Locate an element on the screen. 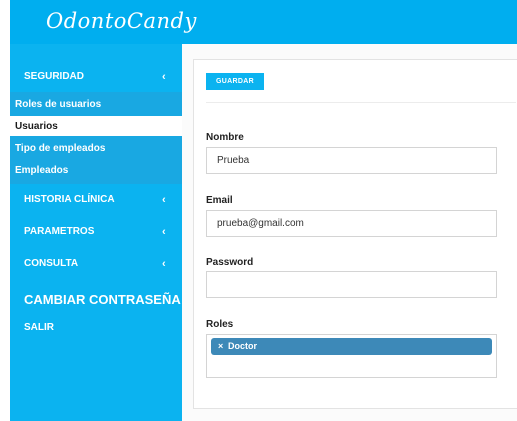  password-label: Password is located at coordinates (230, 262).